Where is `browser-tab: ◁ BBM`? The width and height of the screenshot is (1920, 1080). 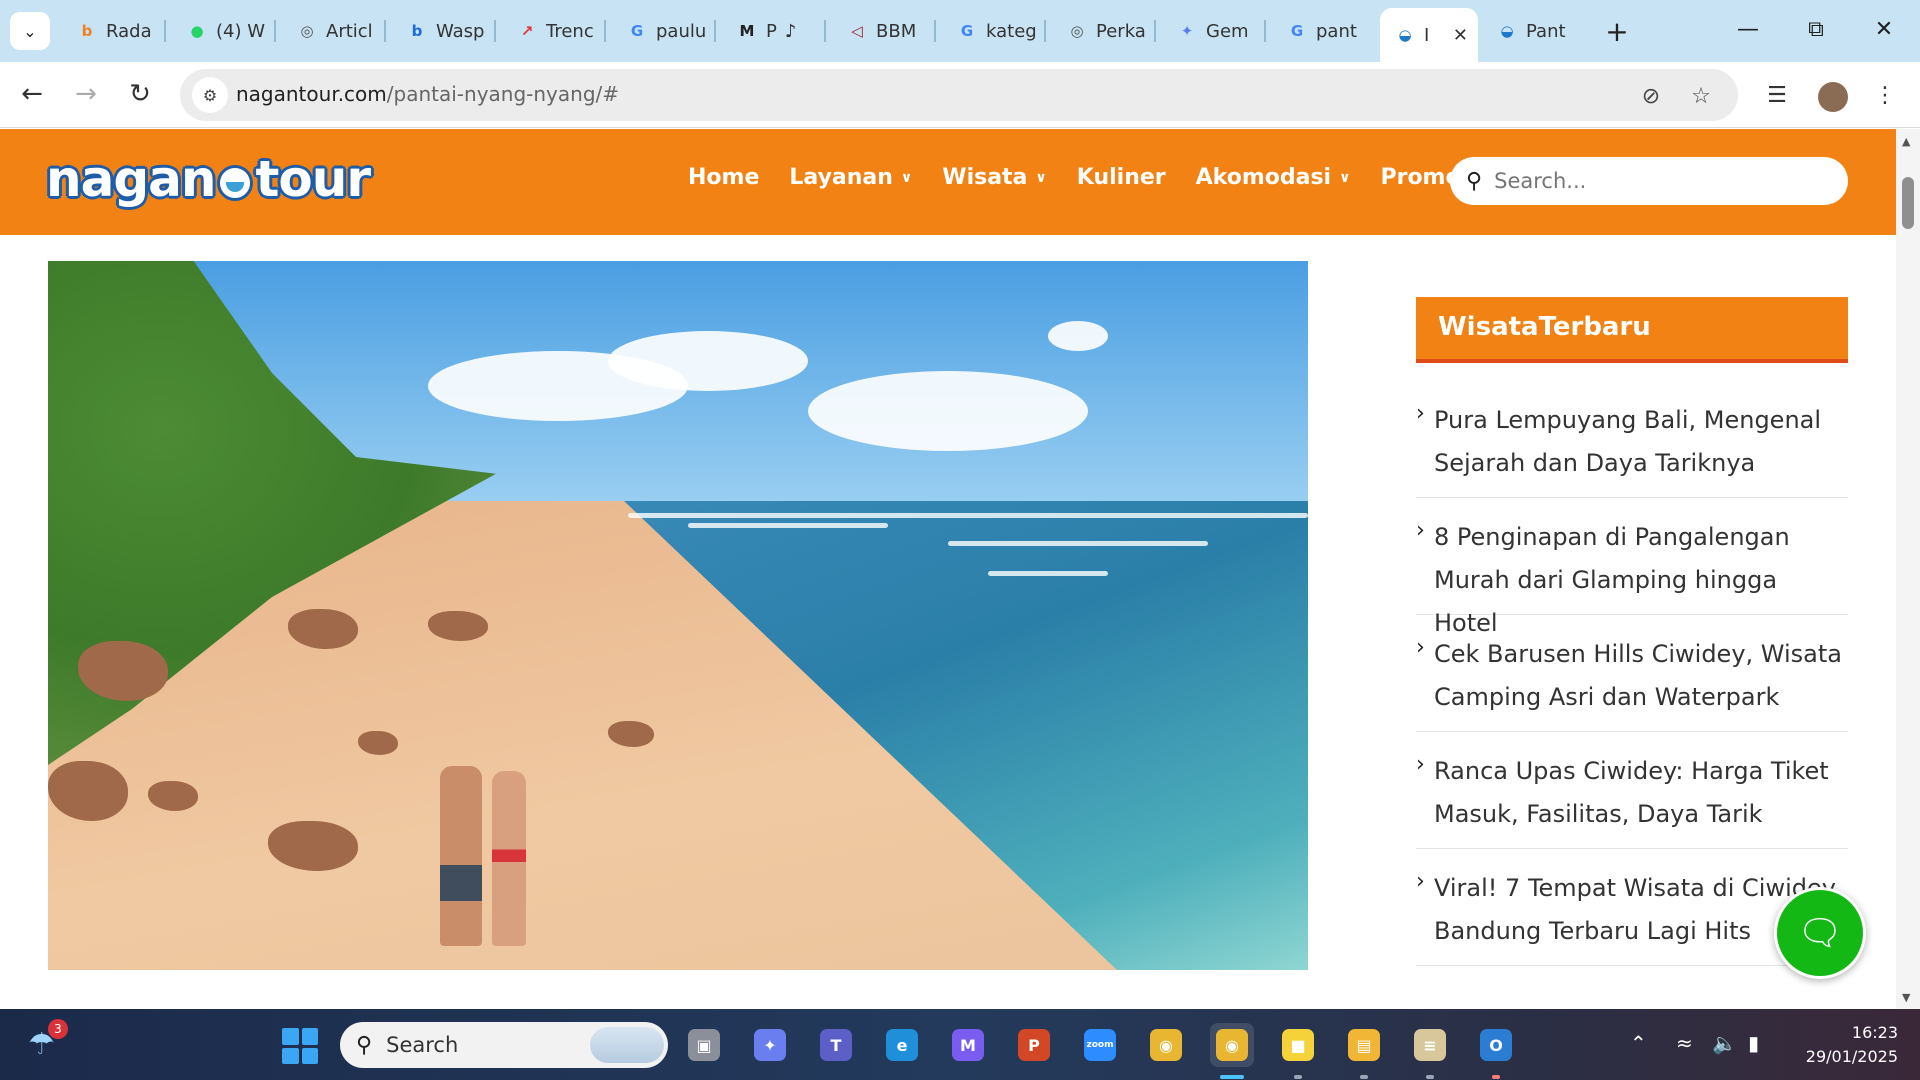 browser-tab: ◁ BBM is located at coordinates (880, 31).